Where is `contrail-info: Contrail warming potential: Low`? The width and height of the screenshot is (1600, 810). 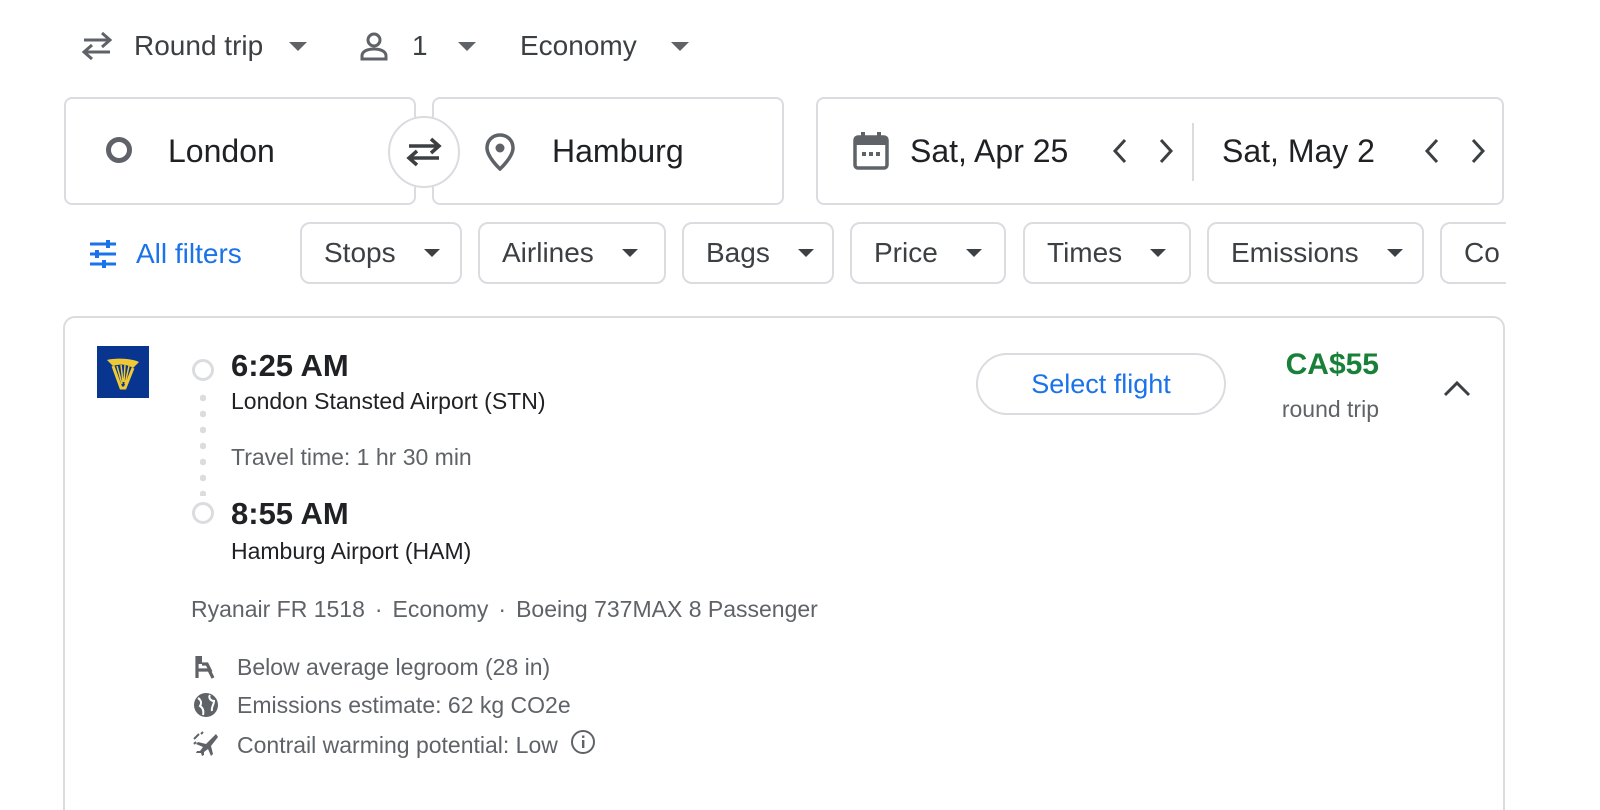
contrail-info: Contrail warming potential: Low is located at coordinates (393, 745).